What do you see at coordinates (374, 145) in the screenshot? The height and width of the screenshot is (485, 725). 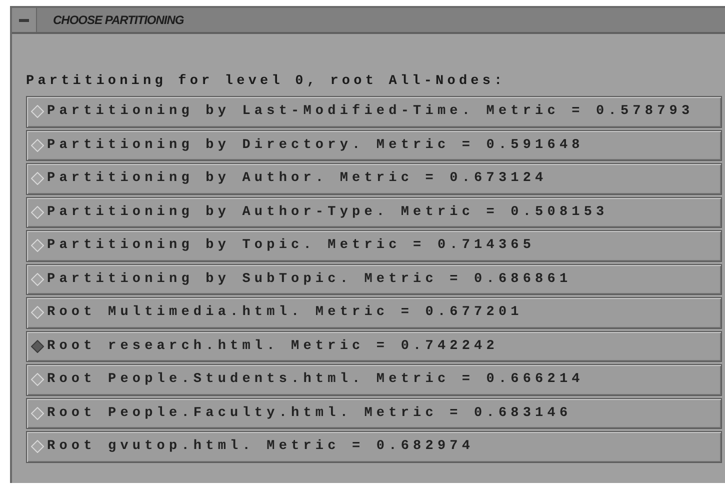 I see `option-row: Partitioning by Directory. Metric = 0.591648` at bounding box center [374, 145].